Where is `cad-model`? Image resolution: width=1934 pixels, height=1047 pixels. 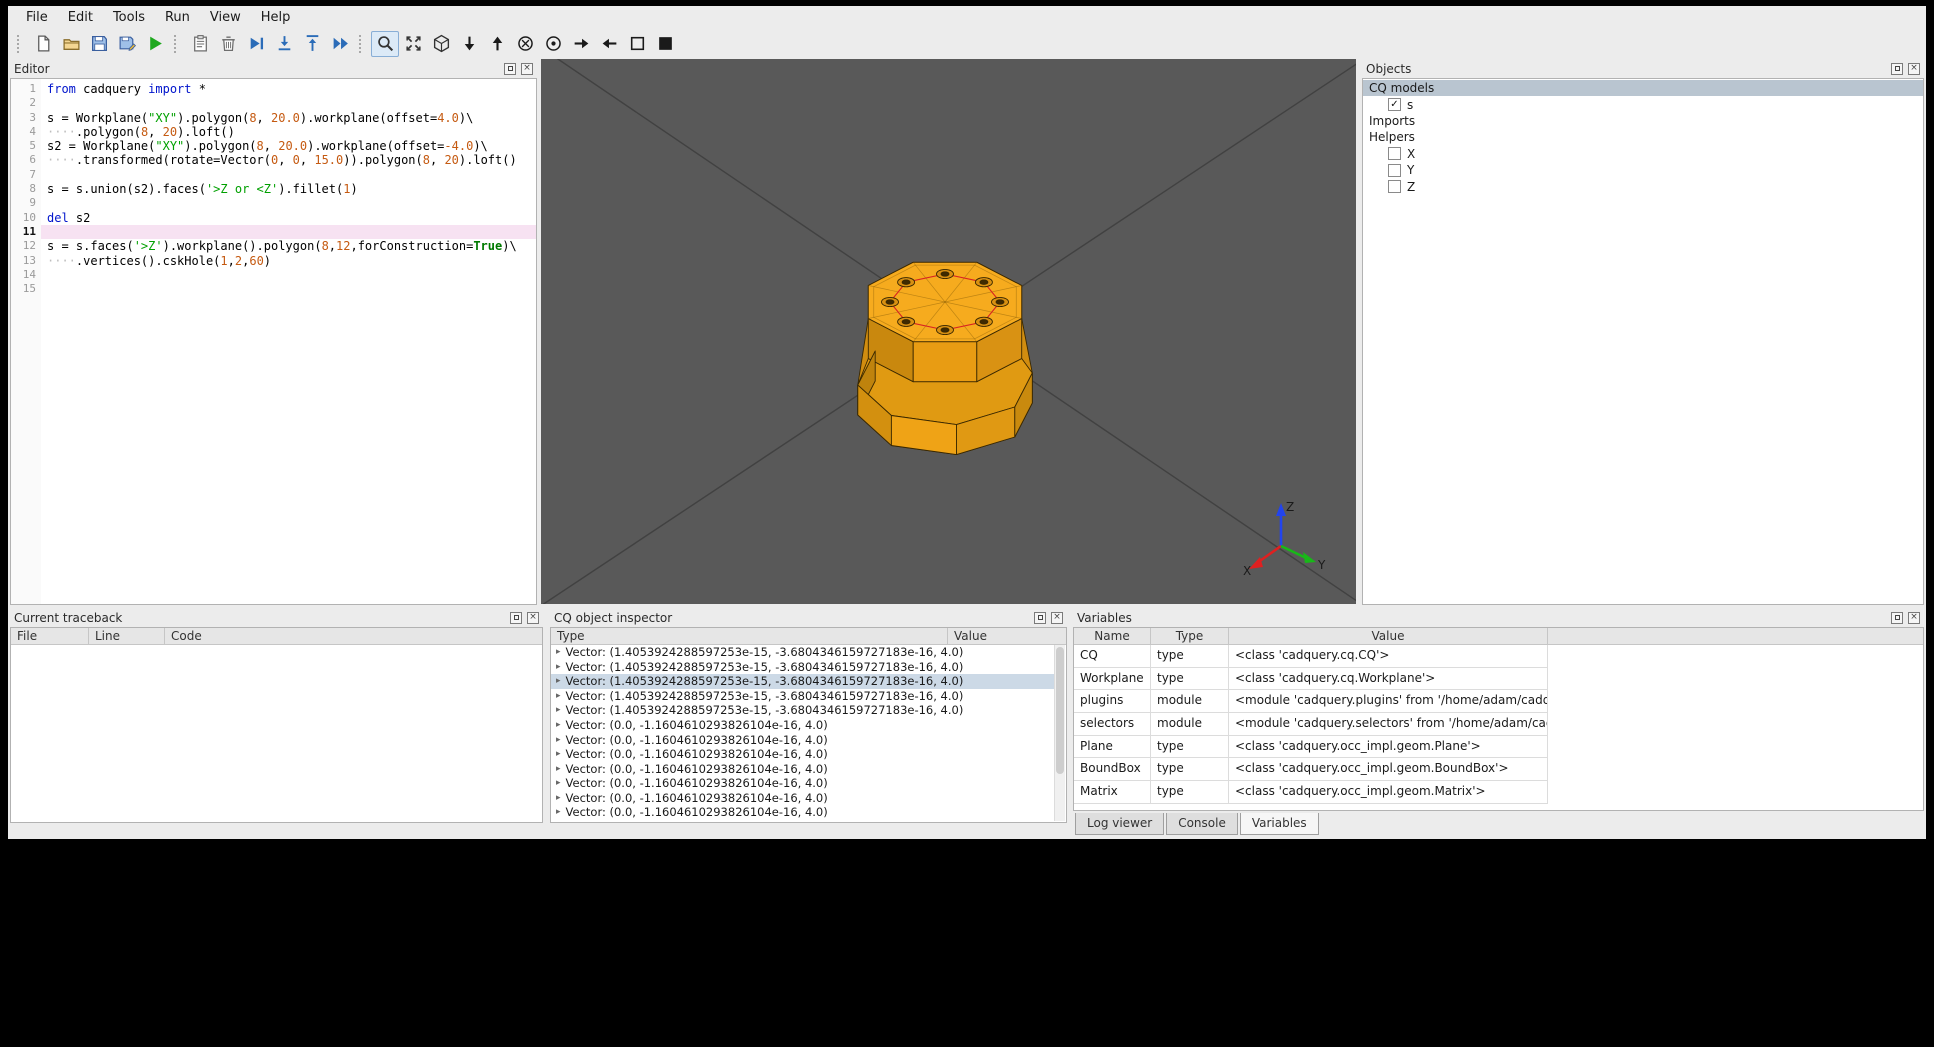
cad-model is located at coordinates (945, 358).